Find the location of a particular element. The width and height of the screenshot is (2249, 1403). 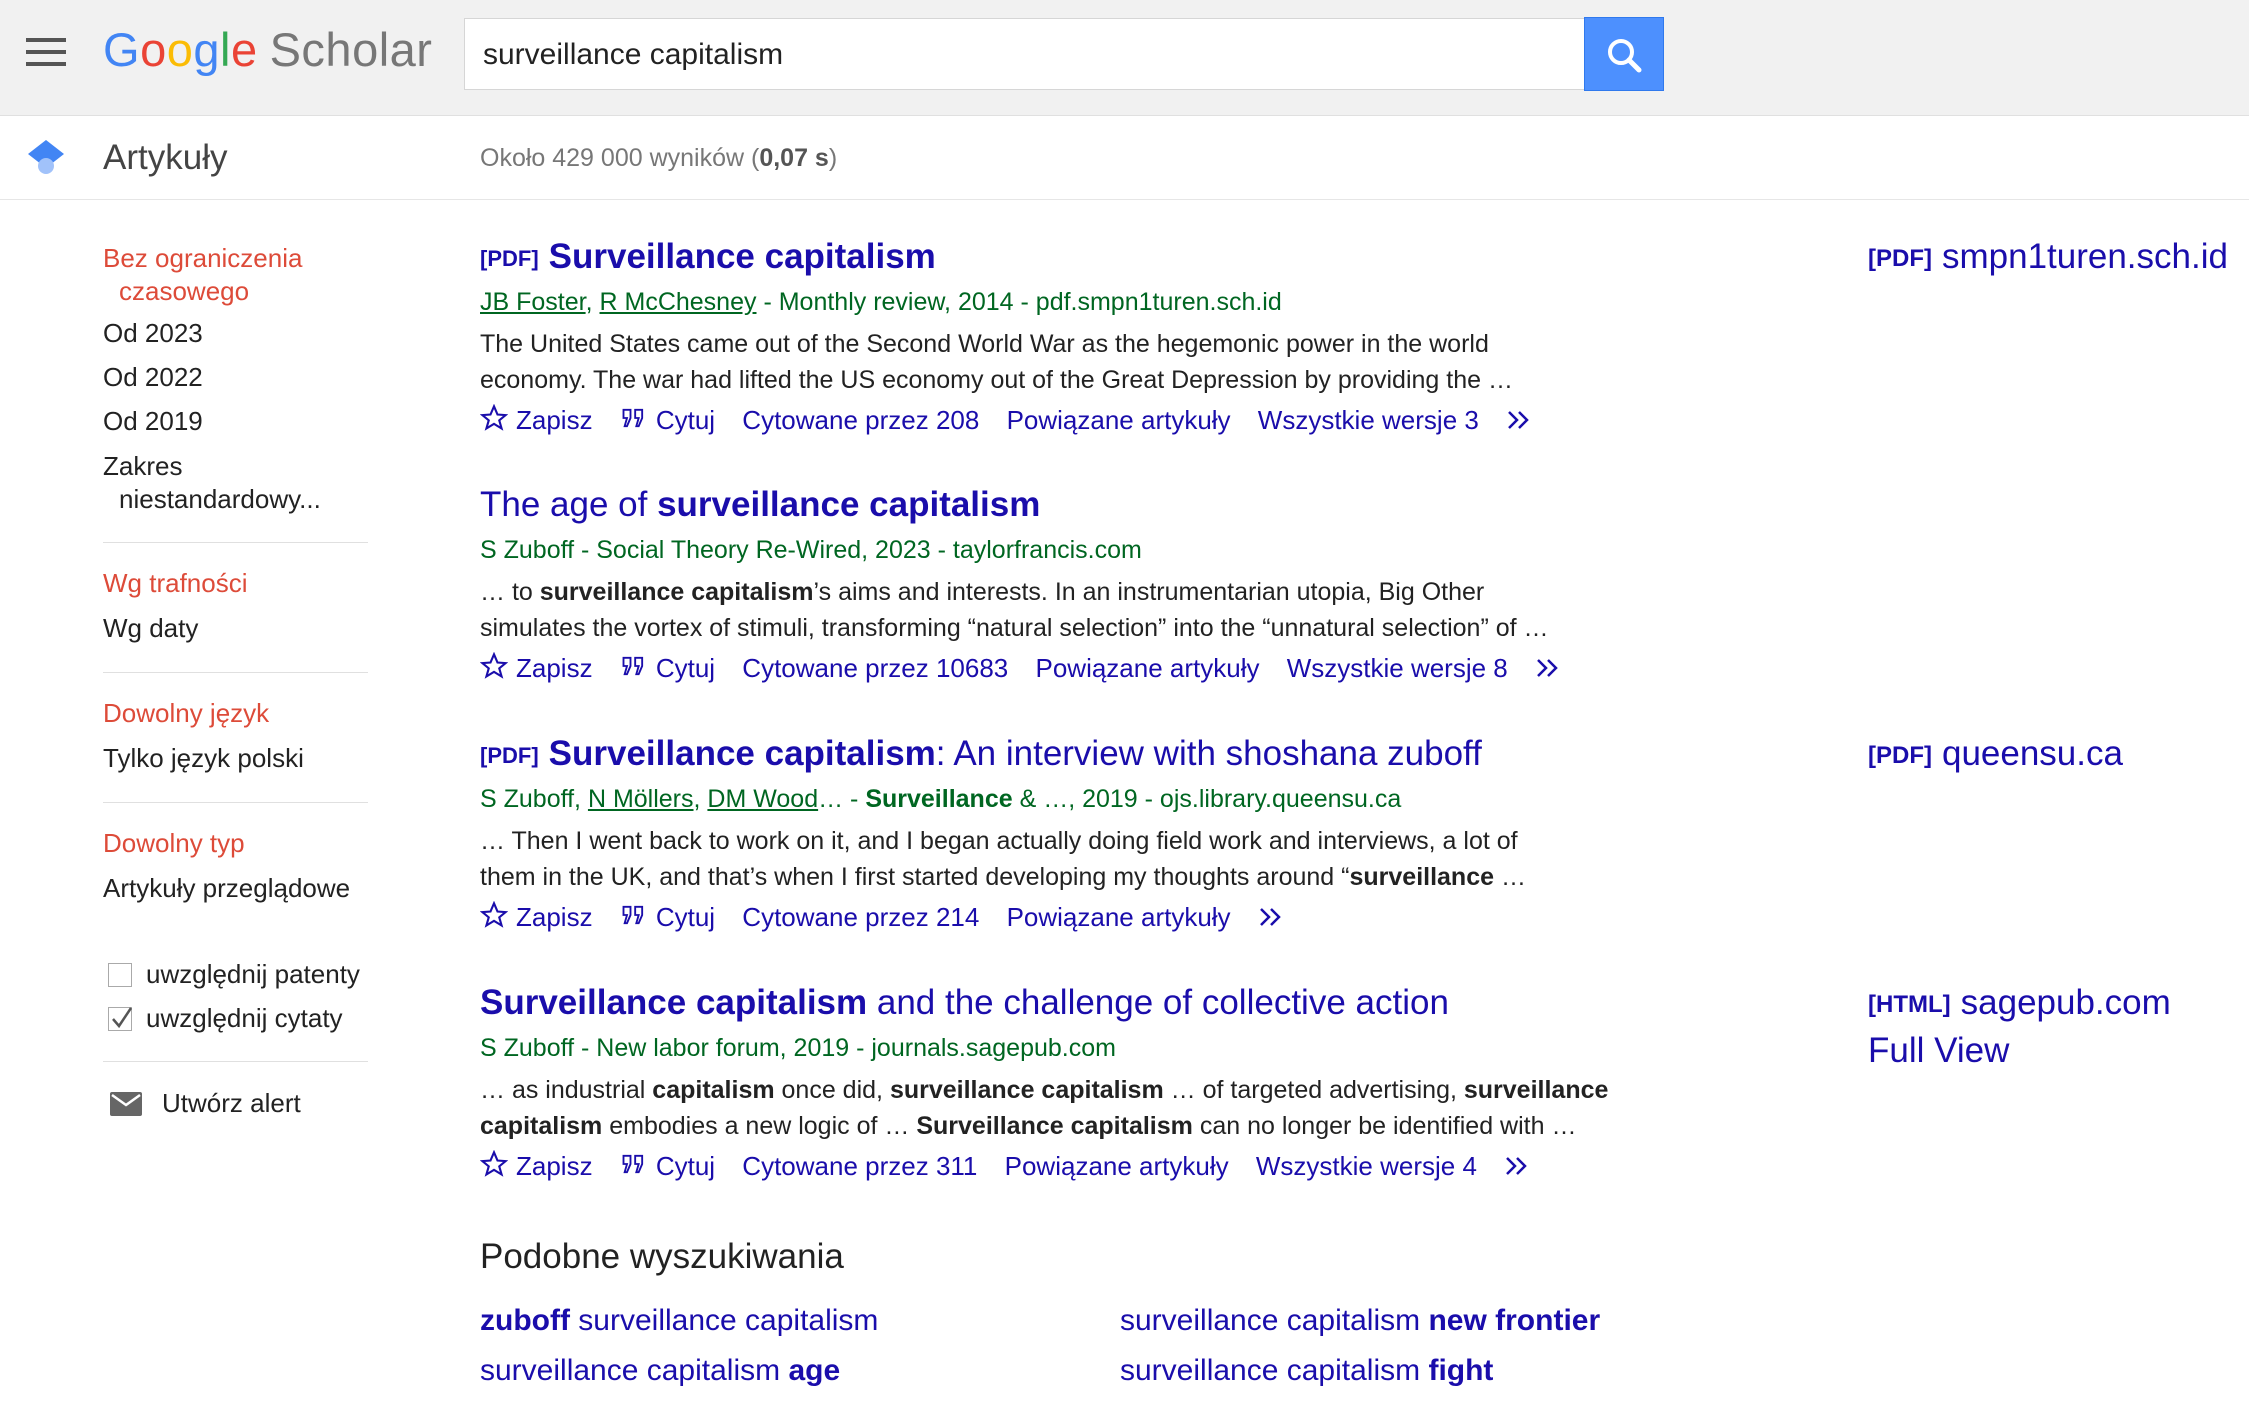

result-title: [PDF] Surveillance capitalism is located at coordinates (708, 257).